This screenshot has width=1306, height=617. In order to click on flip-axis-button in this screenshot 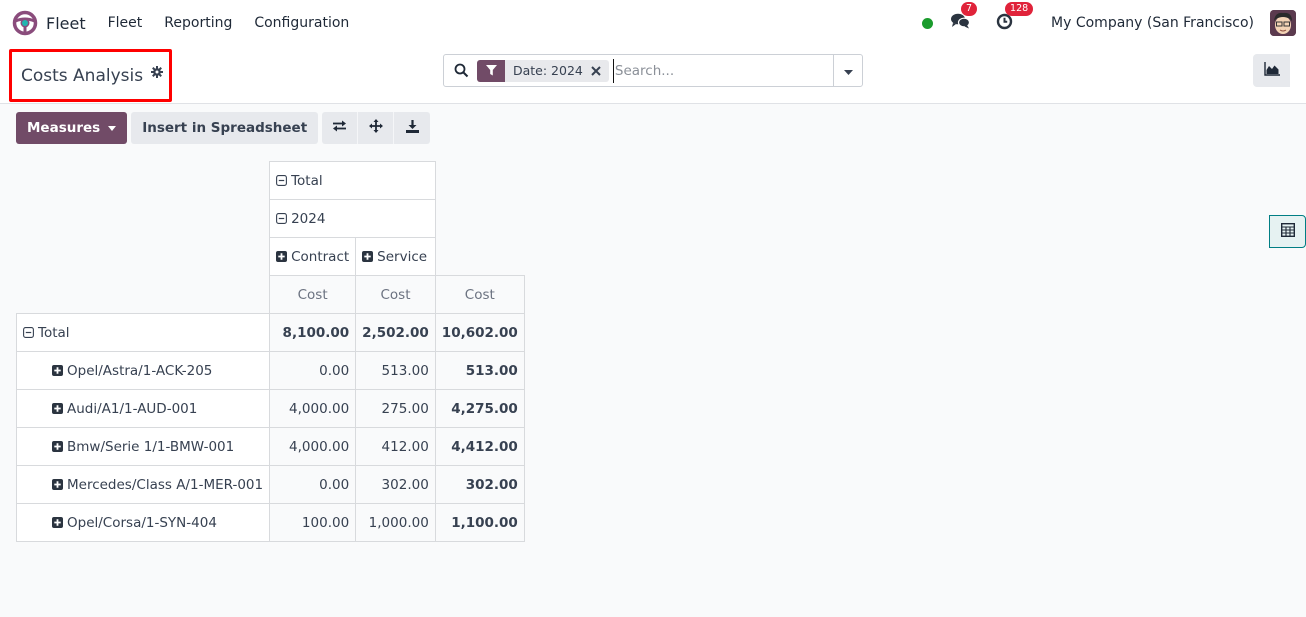, I will do `click(340, 128)`.